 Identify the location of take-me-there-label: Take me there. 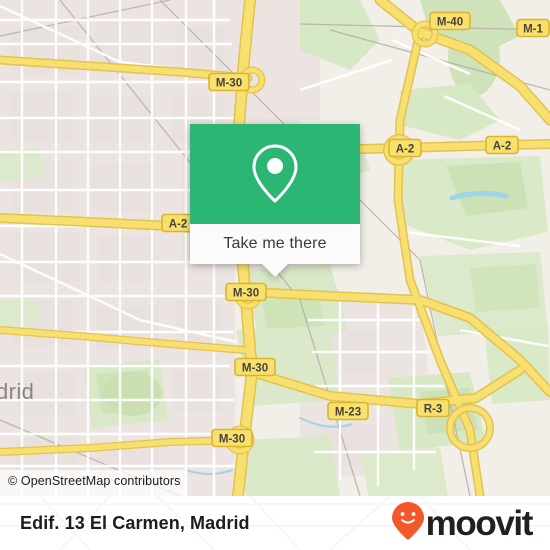
(275, 243).